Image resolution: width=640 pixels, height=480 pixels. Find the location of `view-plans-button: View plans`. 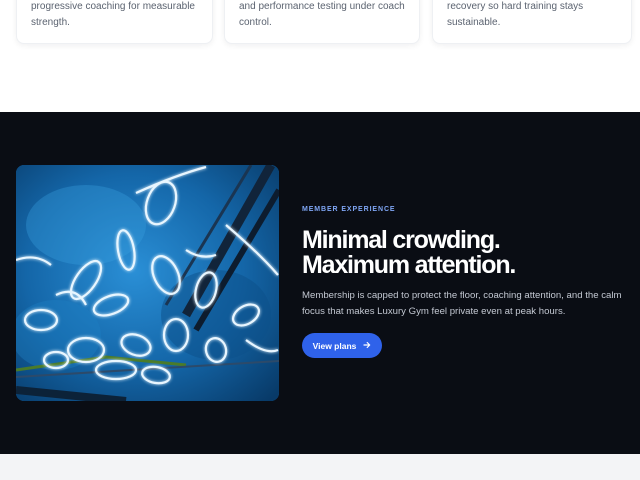

view-plans-button: View plans is located at coordinates (342, 345).